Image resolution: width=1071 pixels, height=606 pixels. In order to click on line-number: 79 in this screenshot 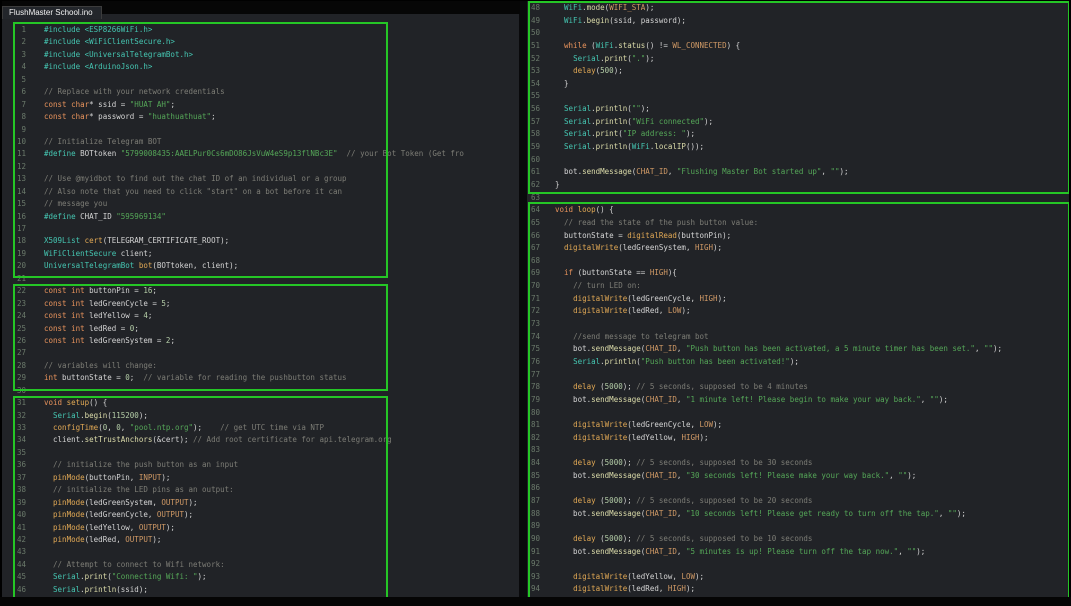, I will do `click(535, 399)`.